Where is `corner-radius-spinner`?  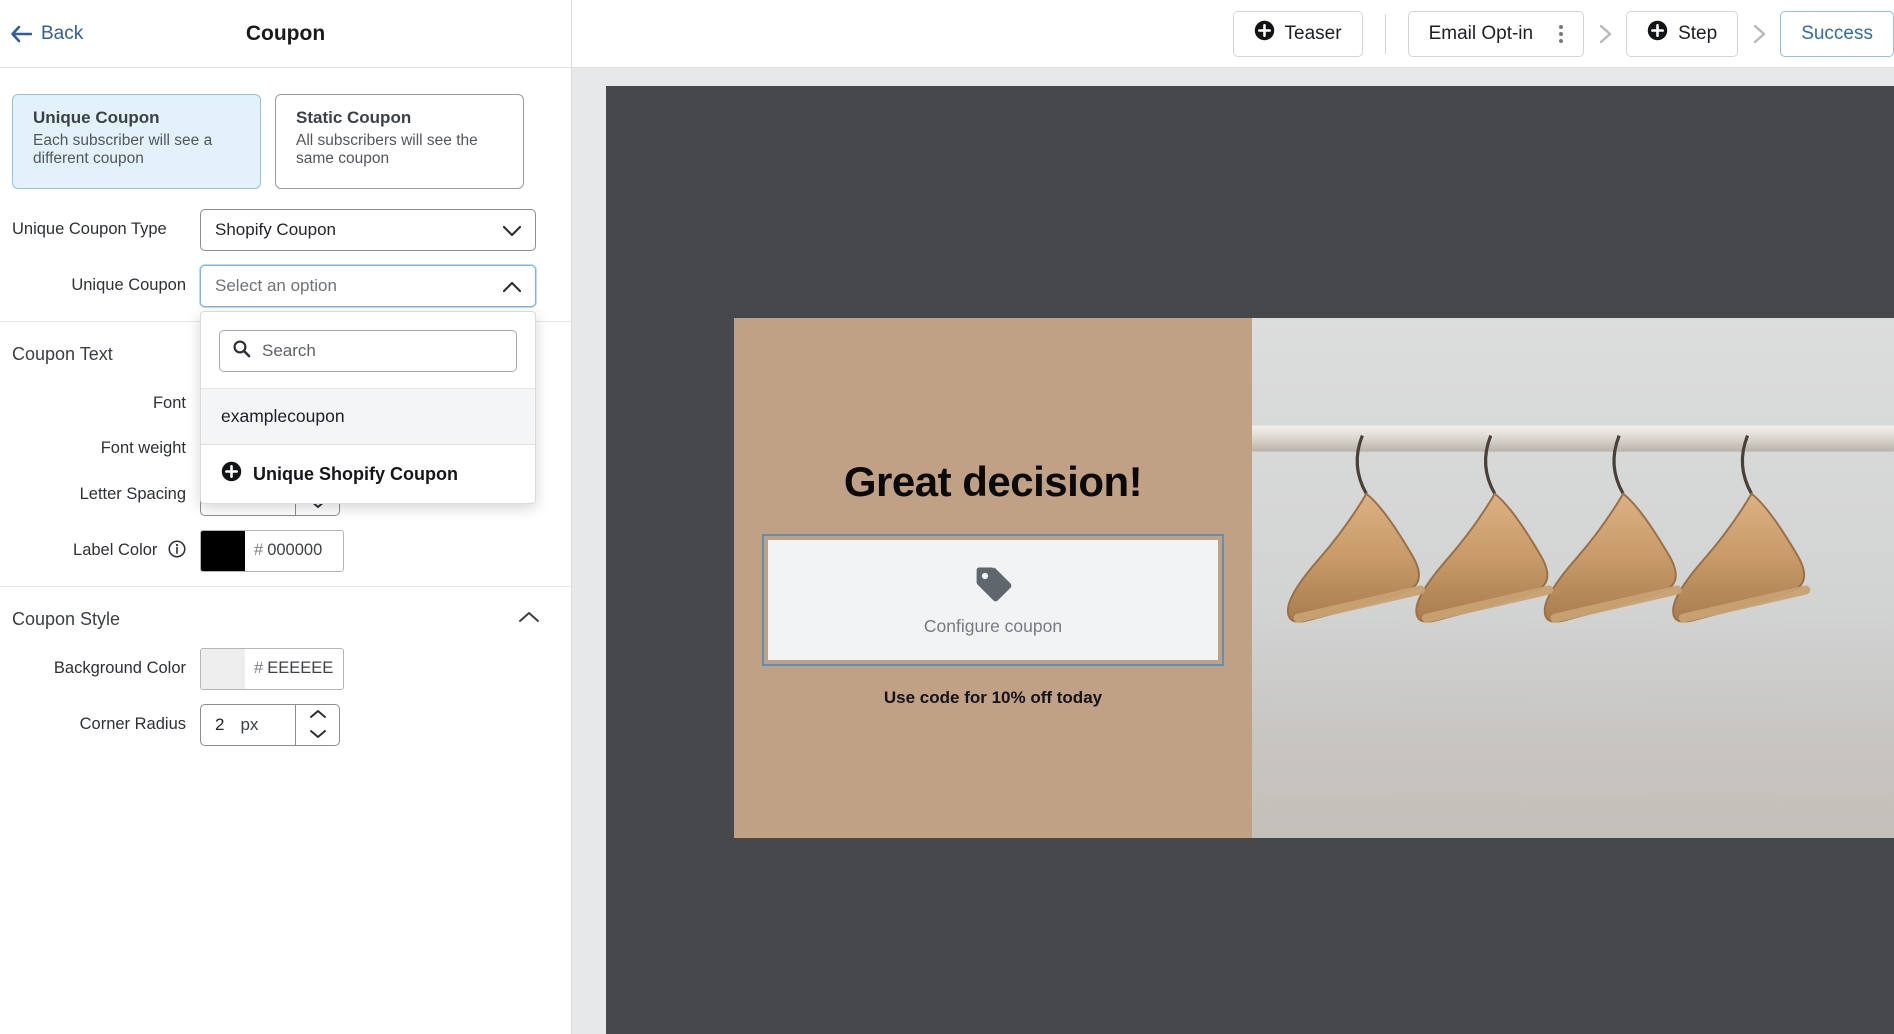 corner-radius-spinner is located at coordinates (317, 724).